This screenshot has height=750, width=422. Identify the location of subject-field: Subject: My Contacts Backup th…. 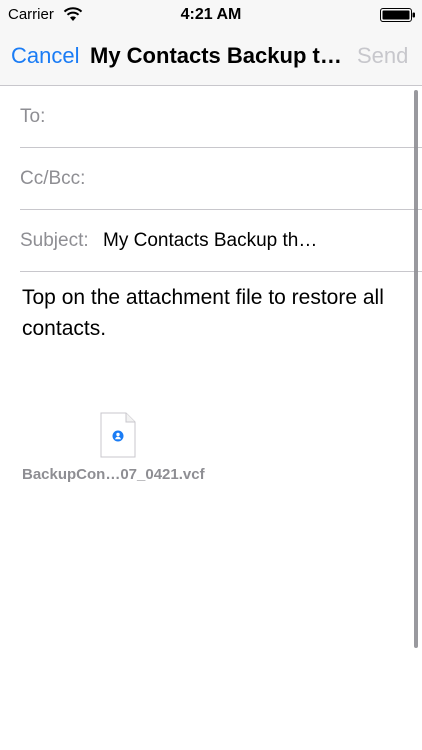
(221, 241).